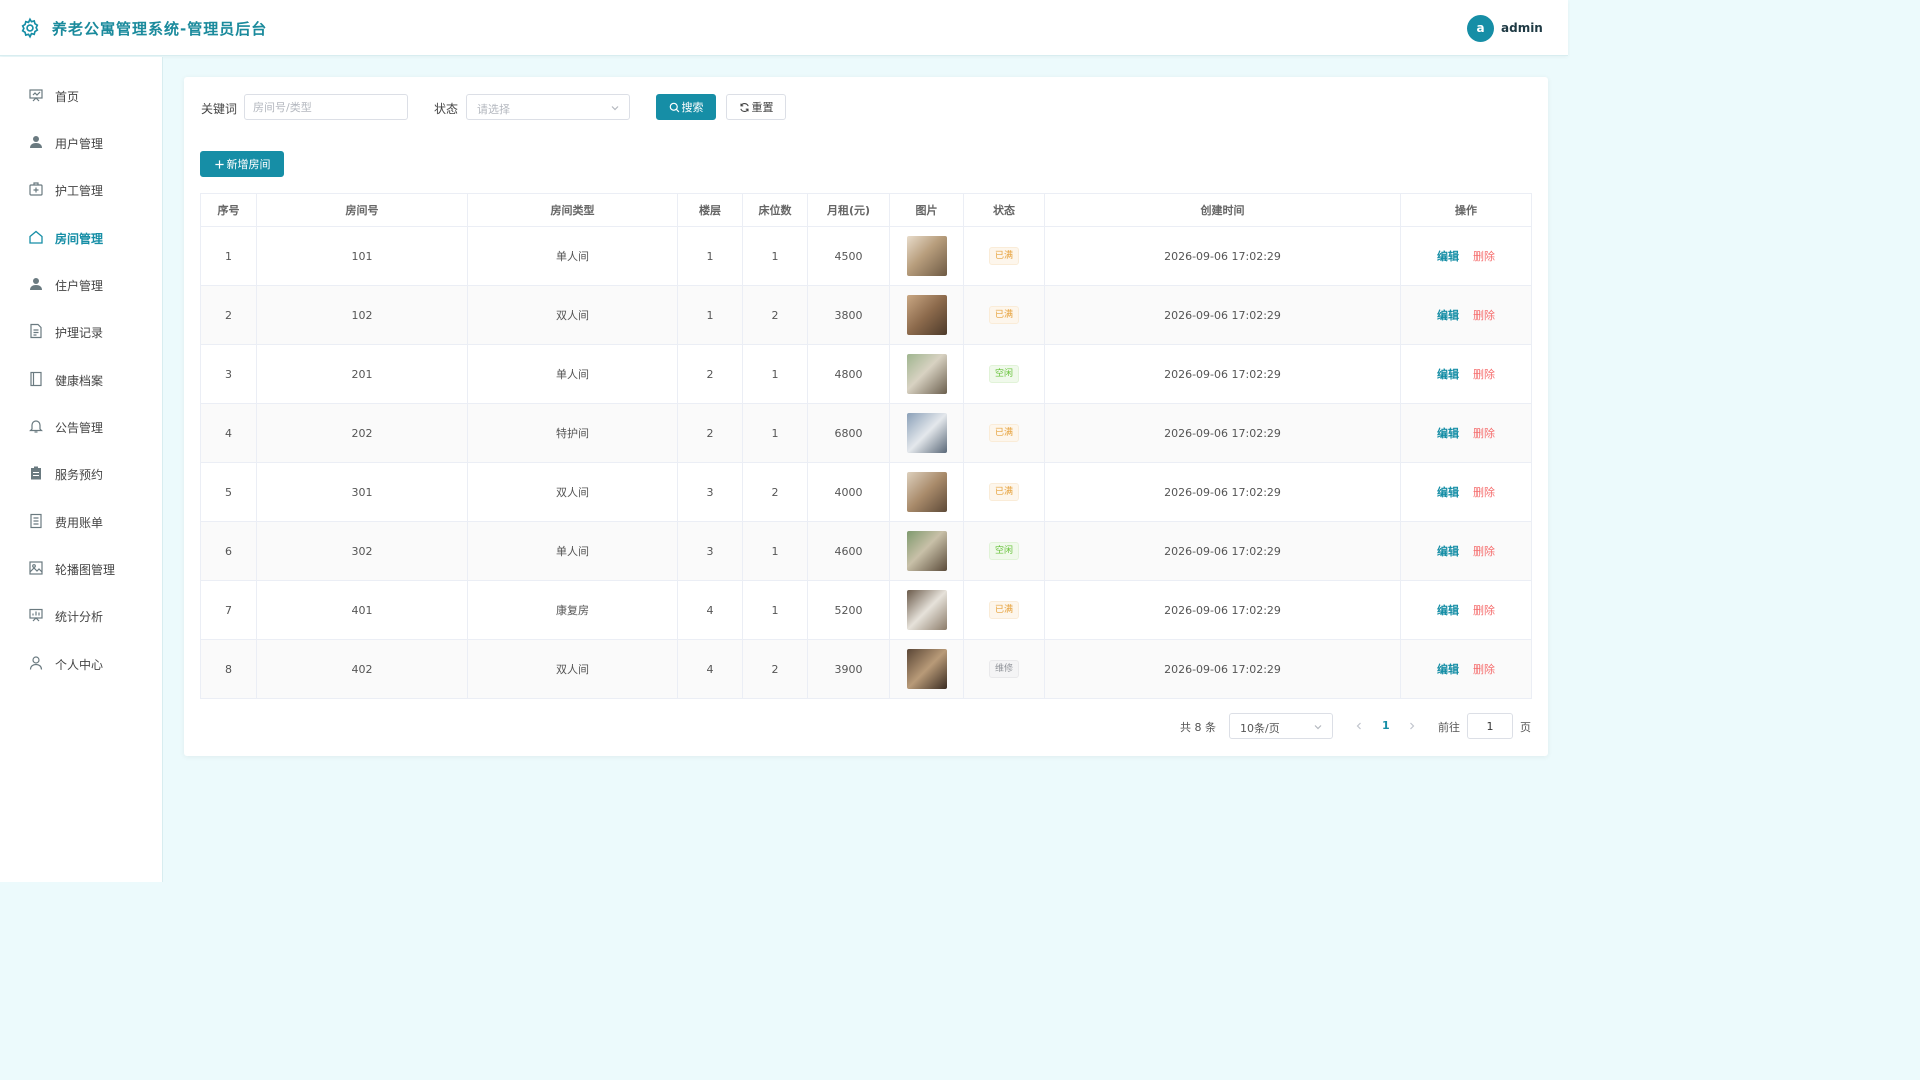 The image size is (1920, 1080). What do you see at coordinates (362, 551) in the screenshot?
I see `room-number-cell: 302` at bounding box center [362, 551].